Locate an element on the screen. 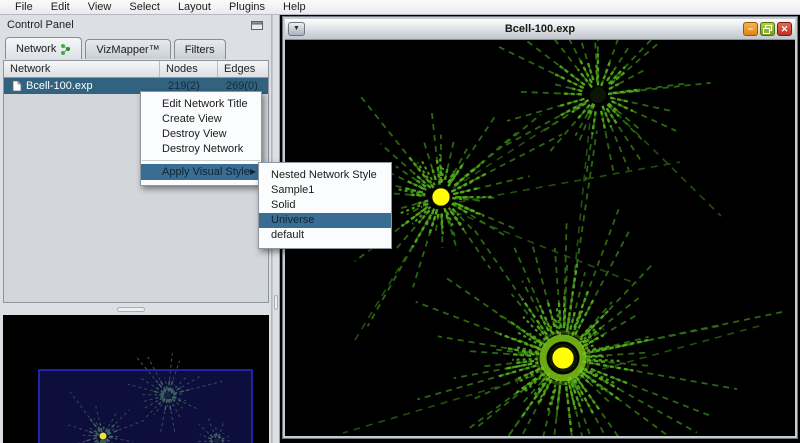  network-table-header: Network Nodes Edges is located at coordinates (136, 69).